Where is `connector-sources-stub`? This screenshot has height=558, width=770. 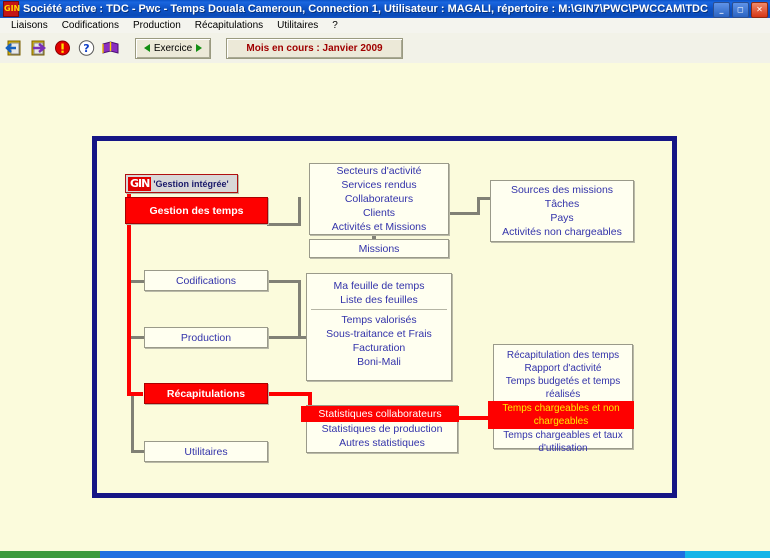 connector-sources-stub is located at coordinates (484, 198).